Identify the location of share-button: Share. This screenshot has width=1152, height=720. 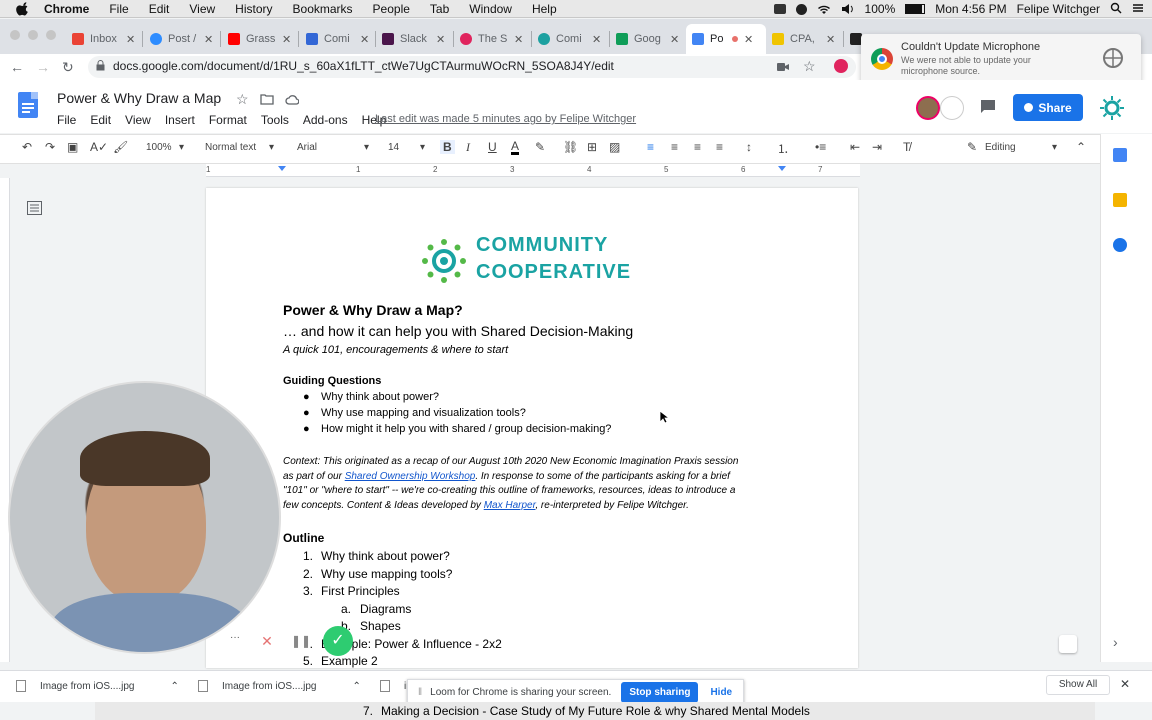
(1048, 107).